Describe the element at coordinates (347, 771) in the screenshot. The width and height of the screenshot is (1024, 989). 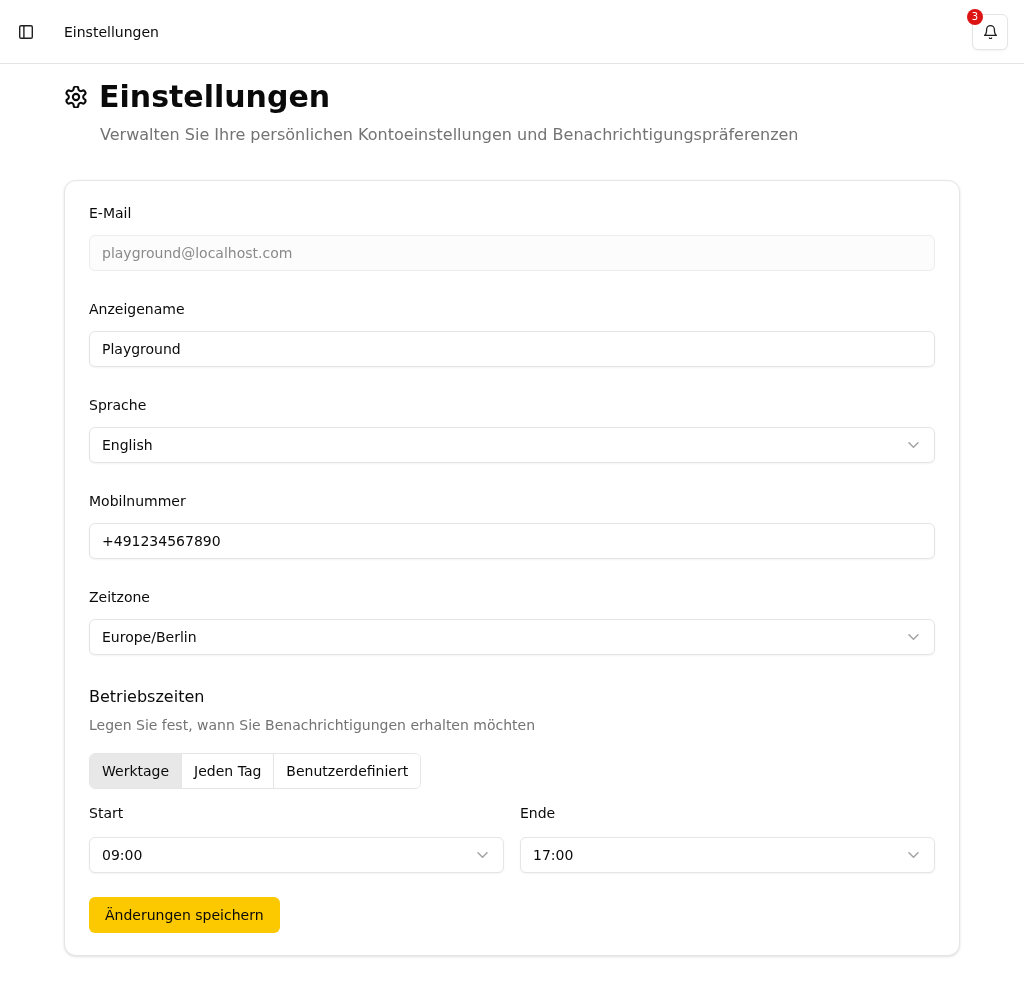
I see `toggle-option: Benutzerdefiniert` at that location.